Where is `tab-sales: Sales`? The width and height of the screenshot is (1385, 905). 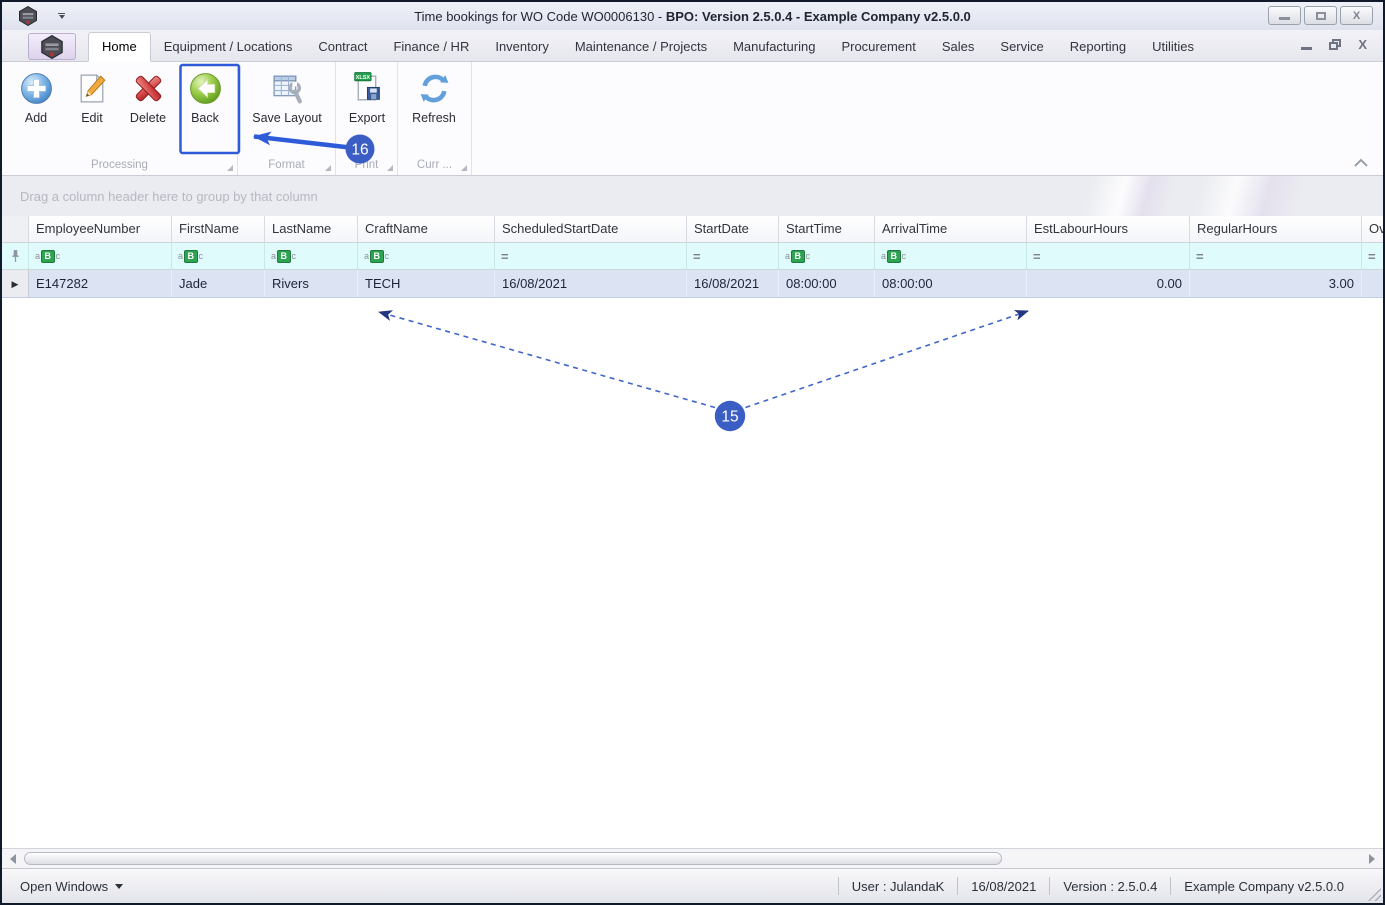
tab-sales: Sales is located at coordinates (958, 47).